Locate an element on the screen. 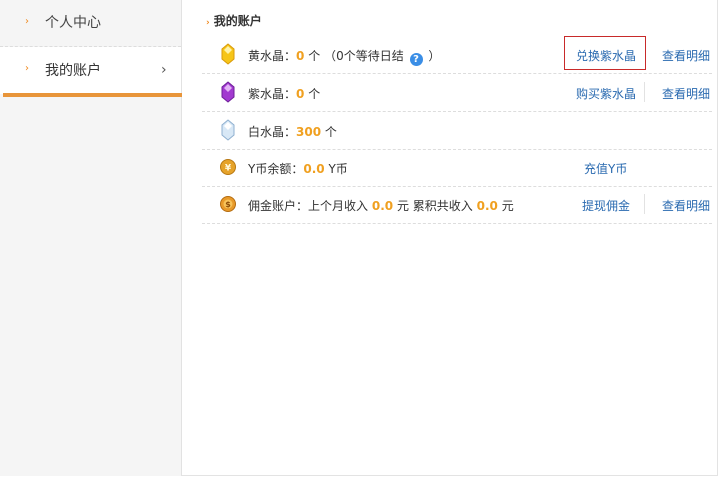  page-title: › 我的账户 is located at coordinates (234, 20).